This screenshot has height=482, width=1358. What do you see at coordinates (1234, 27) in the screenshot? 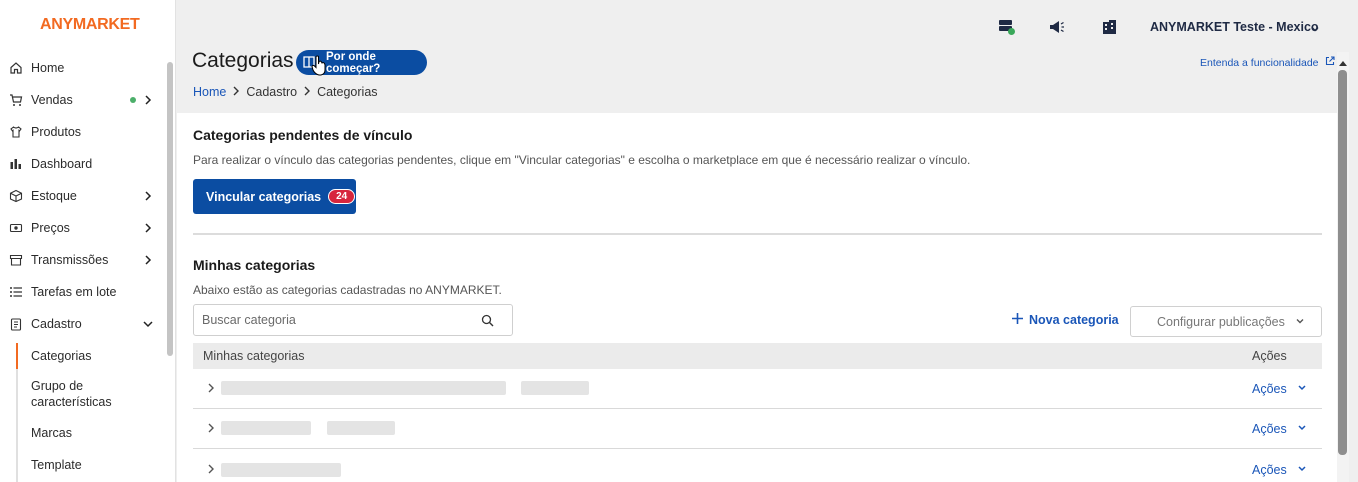
I see `account-name: ANYMARKET Teste - Mexico` at bounding box center [1234, 27].